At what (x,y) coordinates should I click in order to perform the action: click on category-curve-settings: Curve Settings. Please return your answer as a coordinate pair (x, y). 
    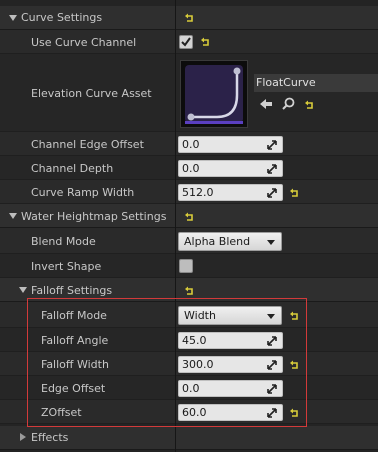
    Looking at the image, I should click on (189, 18).